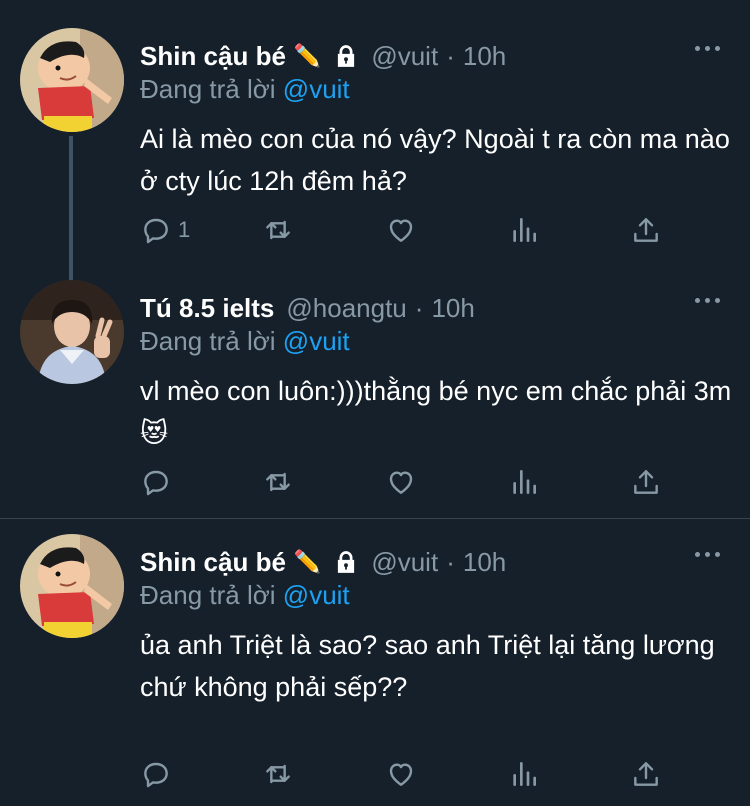  What do you see at coordinates (207, 308) in the screenshot?
I see `display-name: Tú 8.5 ielts` at bounding box center [207, 308].